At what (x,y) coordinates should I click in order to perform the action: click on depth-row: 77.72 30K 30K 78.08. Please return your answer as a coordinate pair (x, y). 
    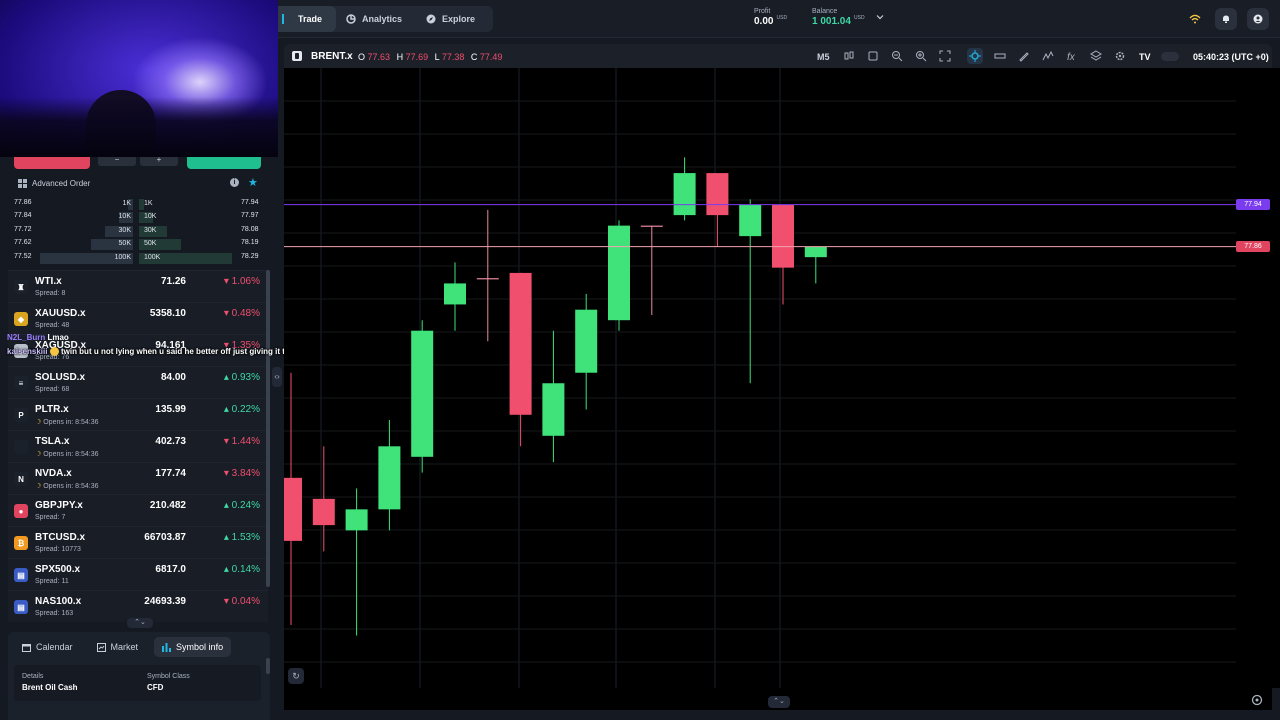
    Looking at the image, I should click on (139, 230).